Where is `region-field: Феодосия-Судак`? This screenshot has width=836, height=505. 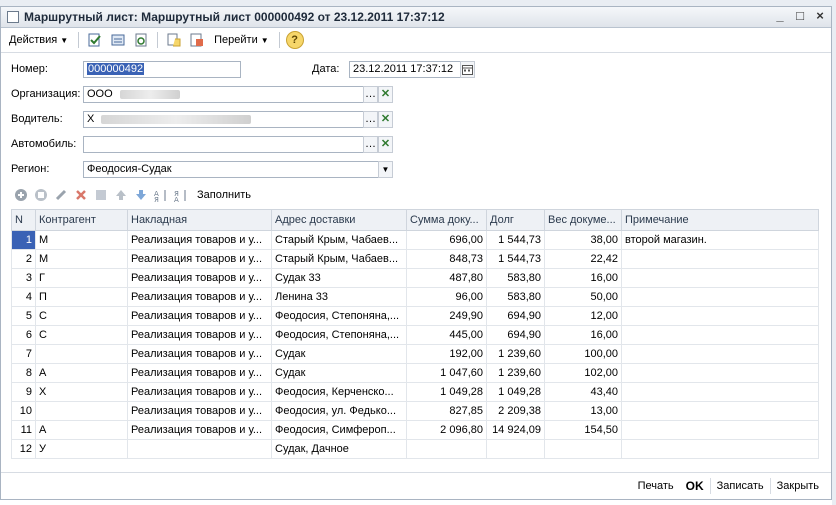
region-field: Феодосия-Судак is located at coordinates (231, 169).